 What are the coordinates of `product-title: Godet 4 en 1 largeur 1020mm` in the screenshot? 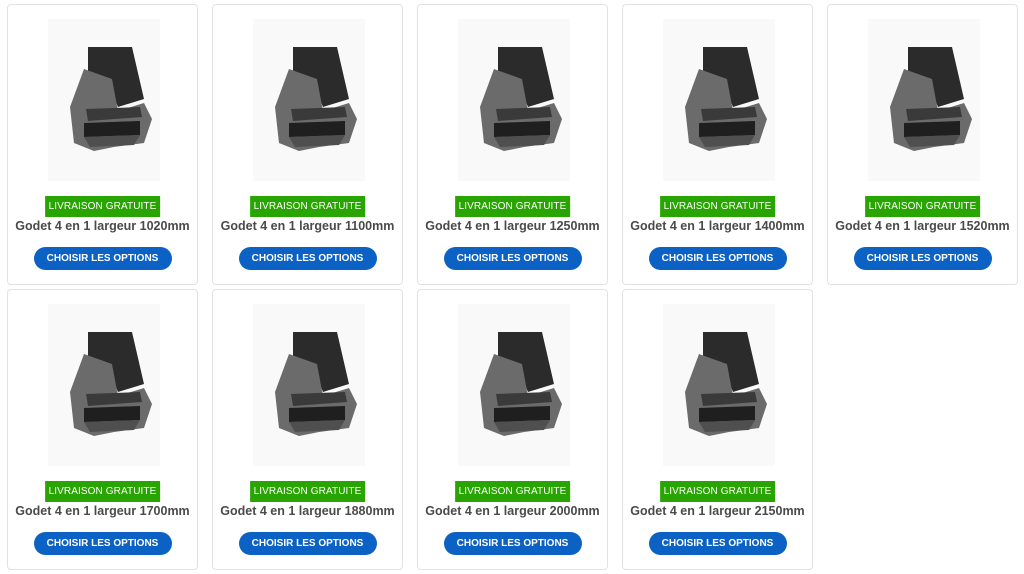 It's located at (102, 226).